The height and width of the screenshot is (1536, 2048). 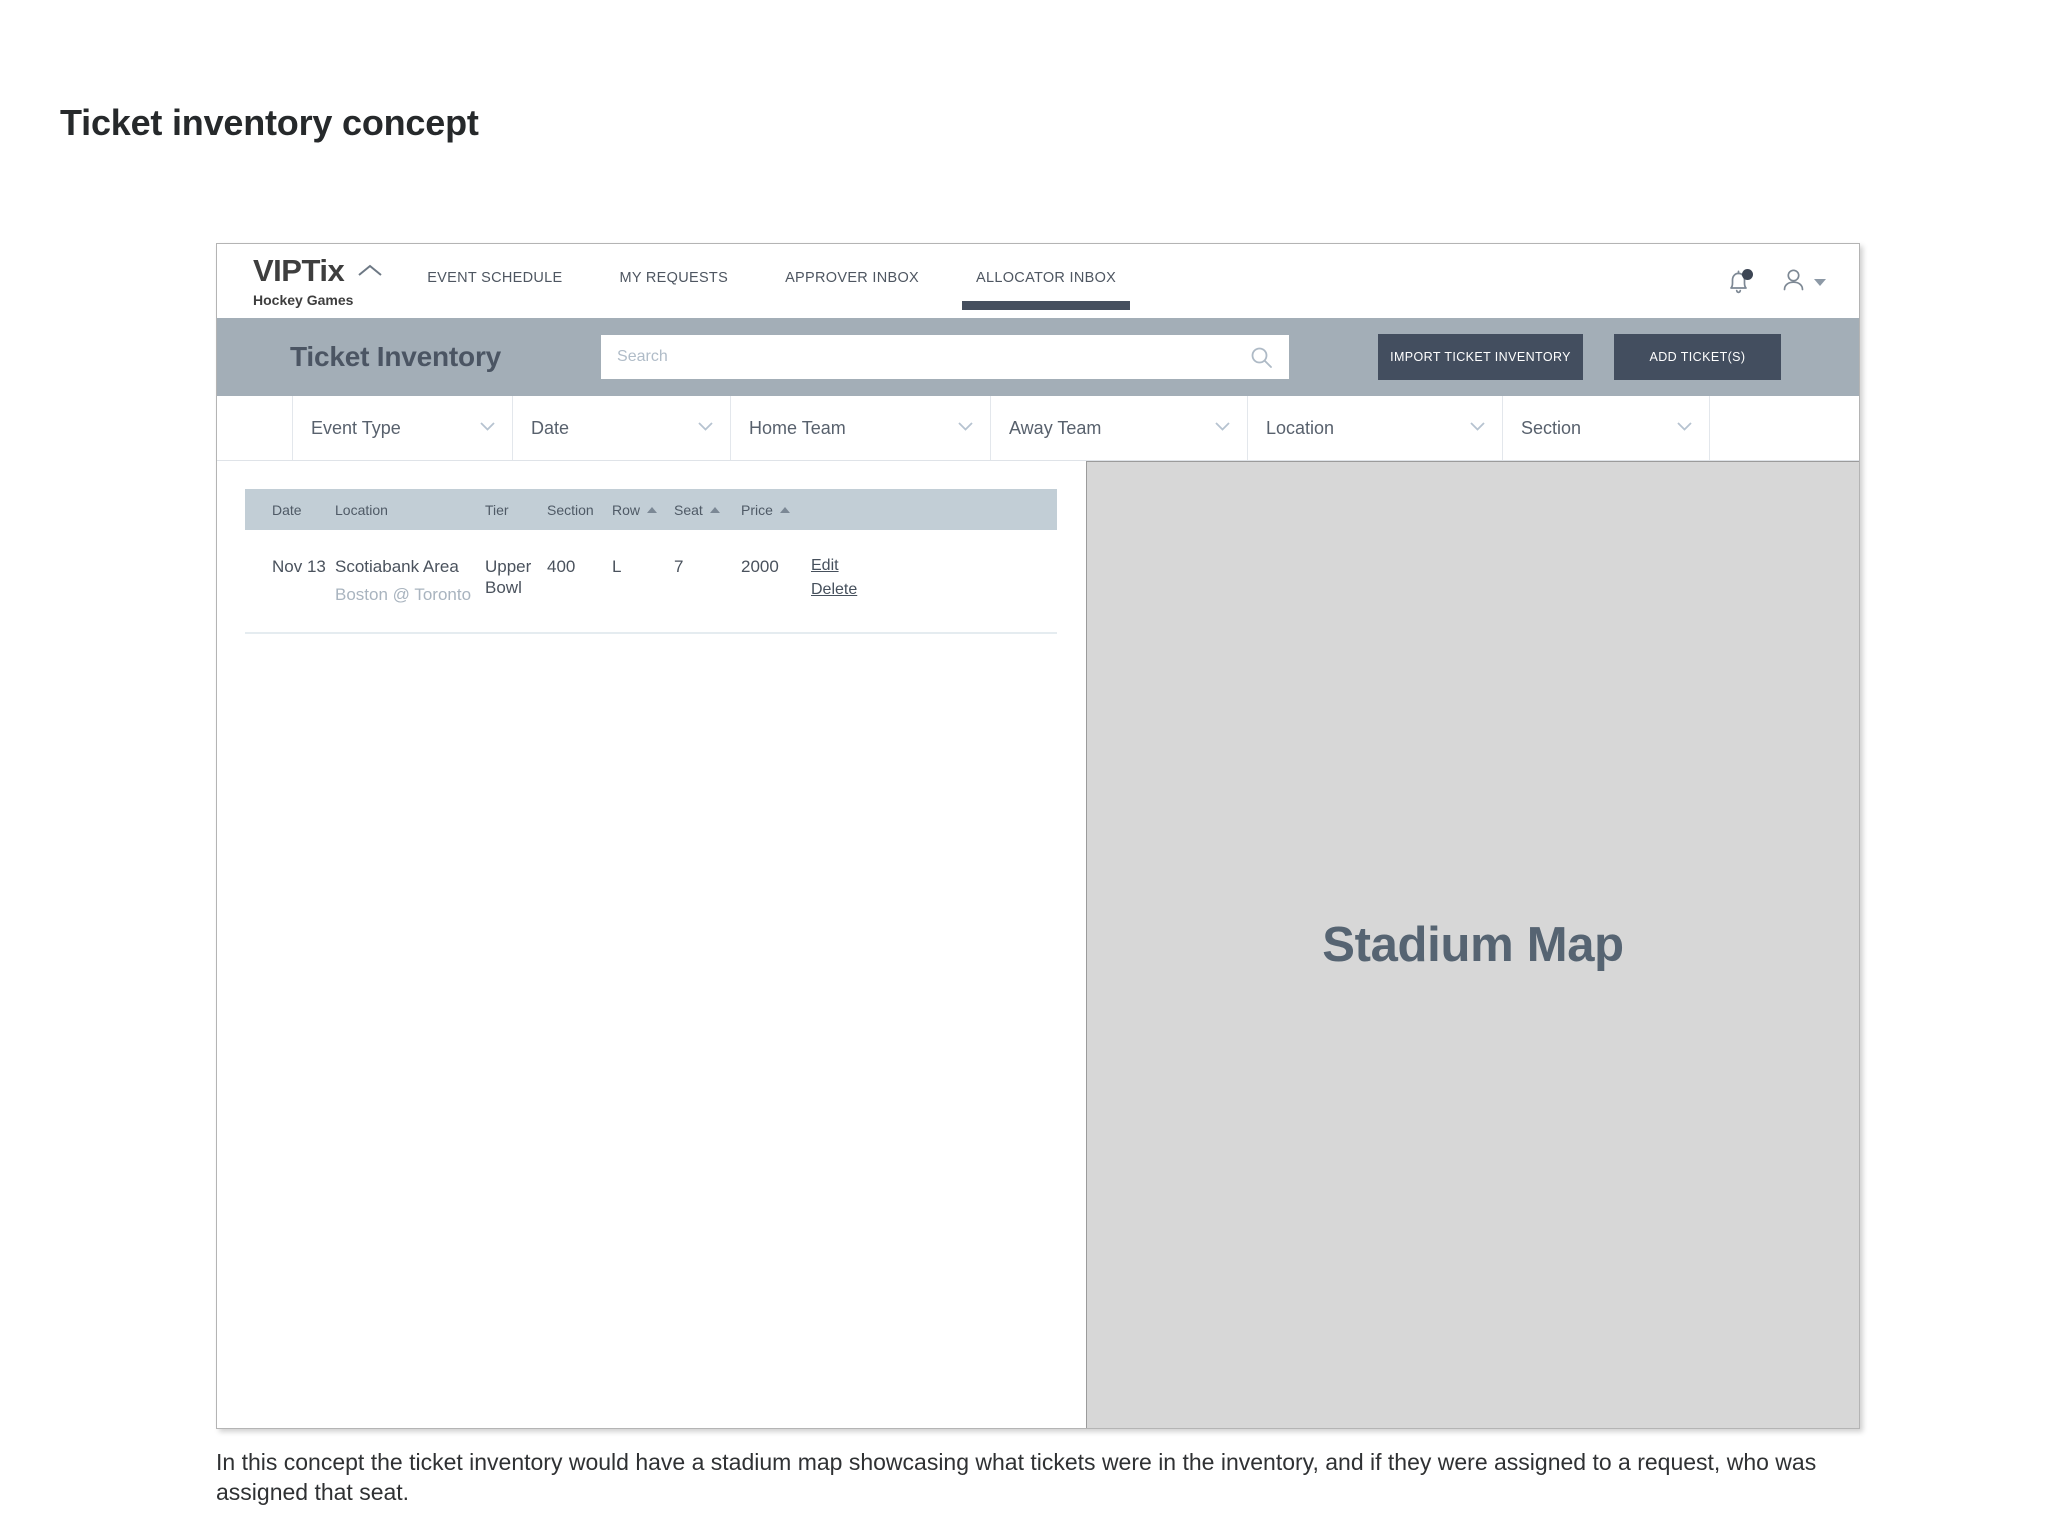 What do you see at coordinates (679, 566) in the screenshot?
I see `cell-seat: 7` at bounding box center [679, 566].